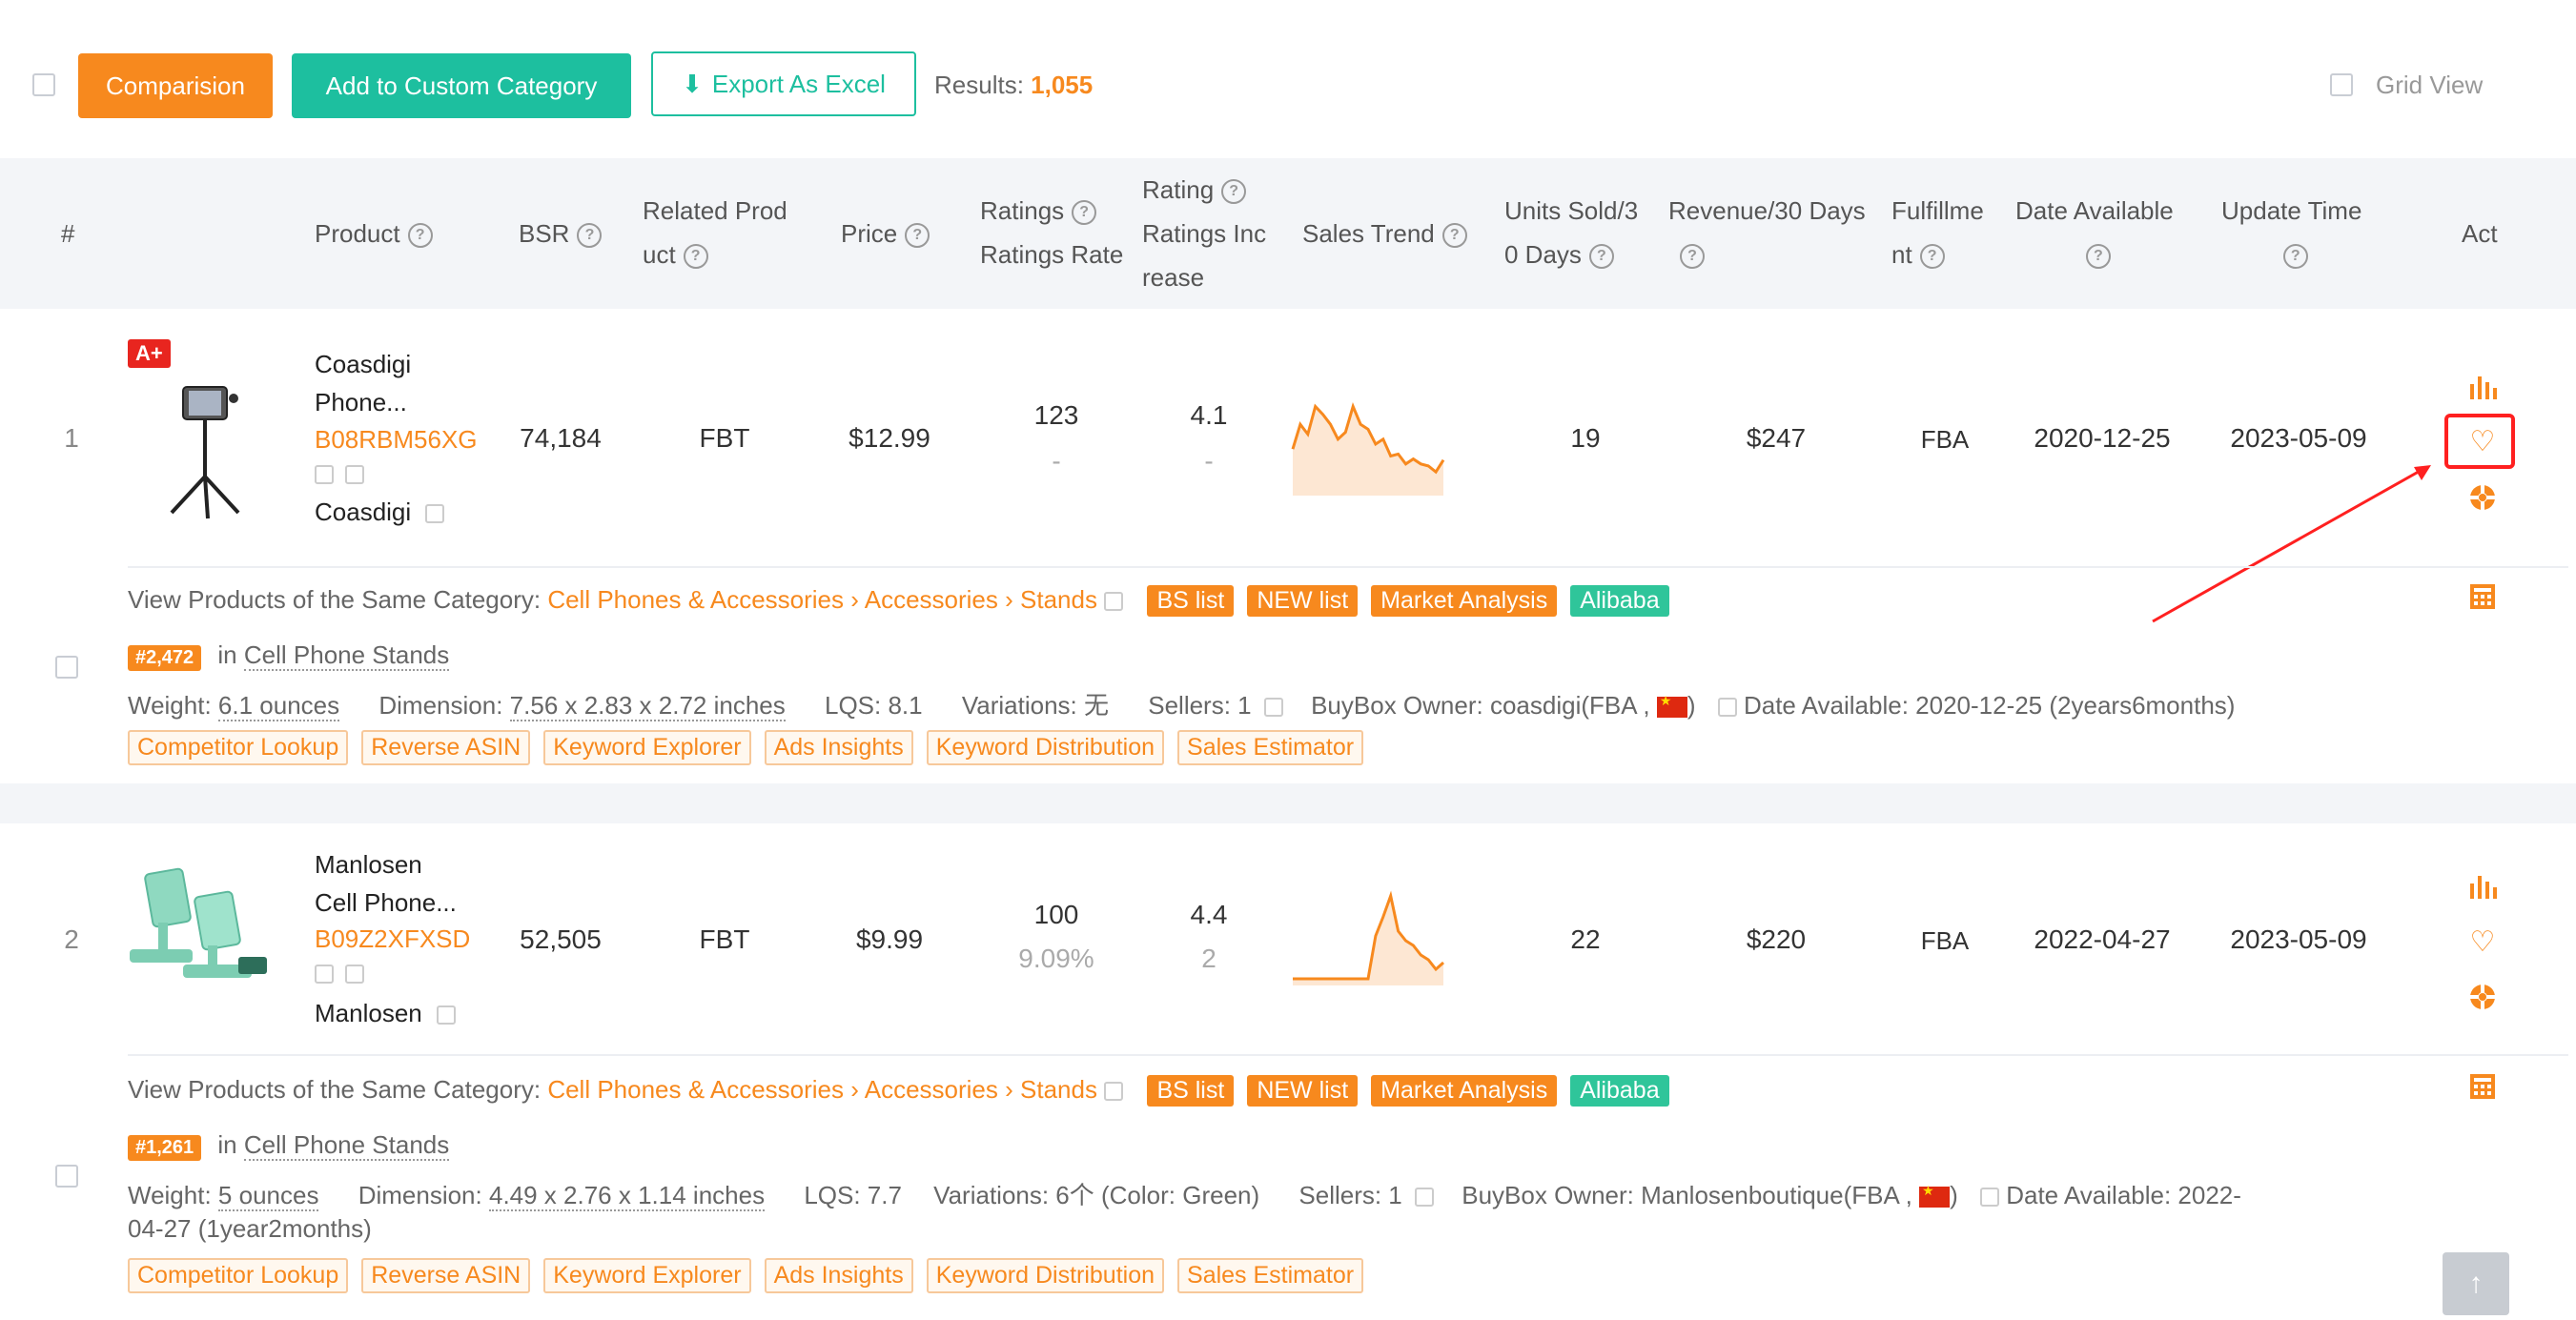  Describe the element at coordinates (374, 233) in the screenshot. I see `col-product: Product?` at that location.